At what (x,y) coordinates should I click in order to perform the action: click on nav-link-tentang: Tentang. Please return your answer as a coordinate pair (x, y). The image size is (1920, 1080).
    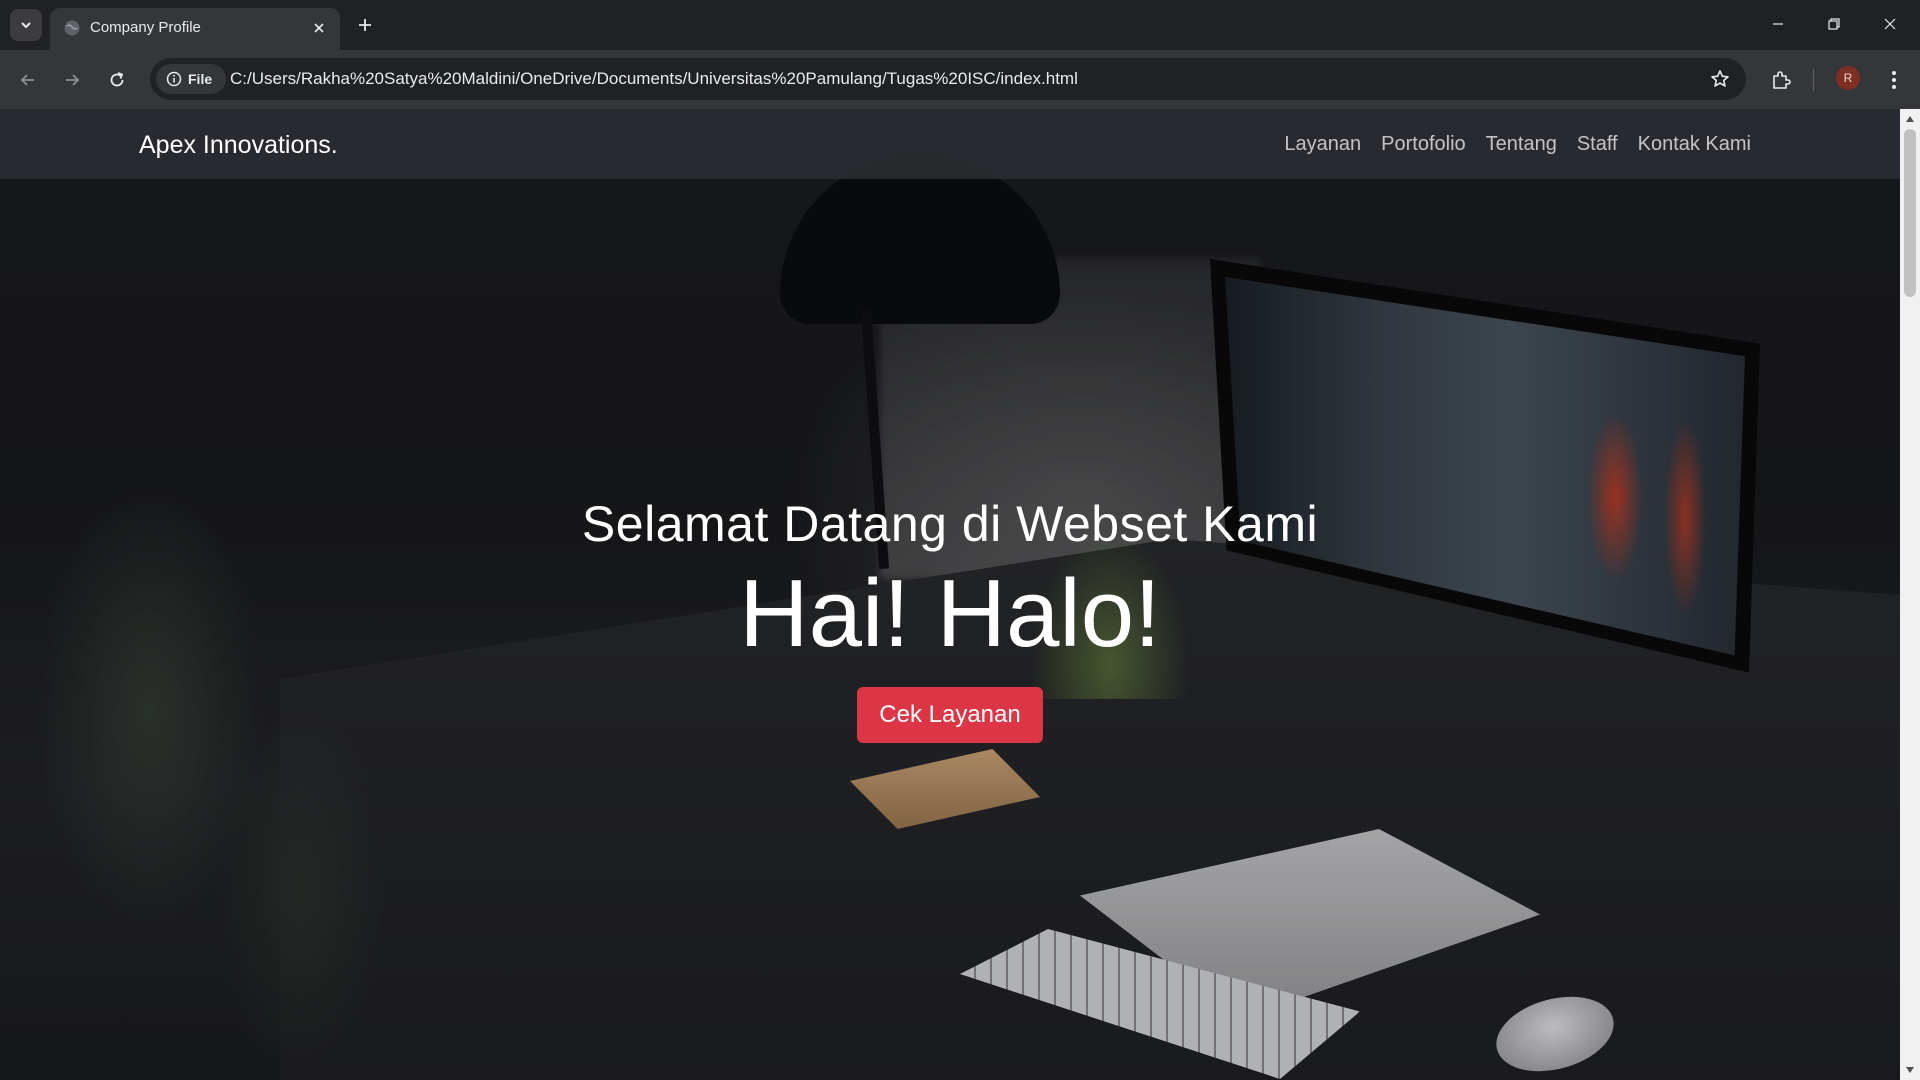
    Looking at the image, I should click on (1521, 144).